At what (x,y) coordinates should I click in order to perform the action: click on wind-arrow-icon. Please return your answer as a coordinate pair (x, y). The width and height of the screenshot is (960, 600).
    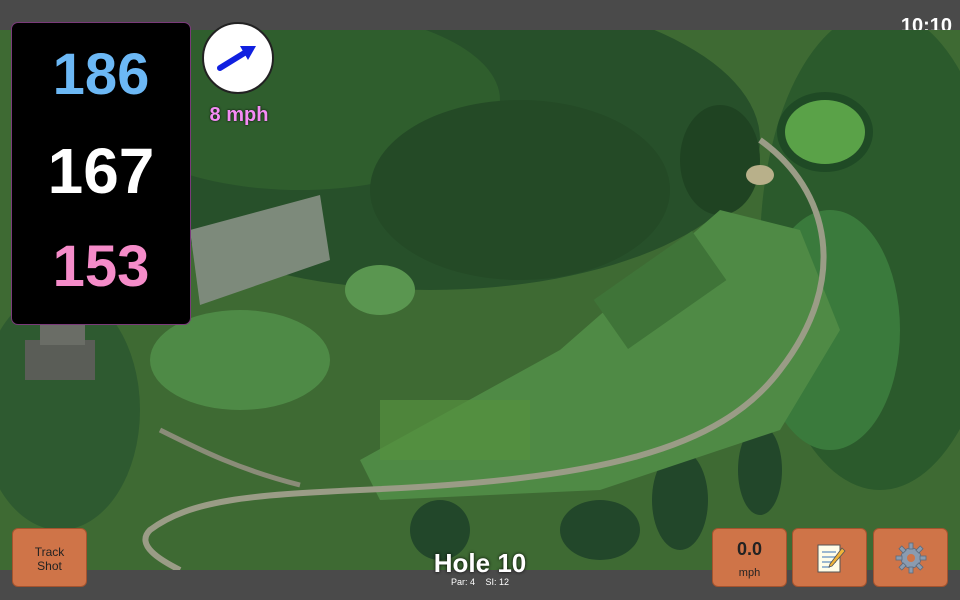
    Looking at the image, I should click on (236, 58).